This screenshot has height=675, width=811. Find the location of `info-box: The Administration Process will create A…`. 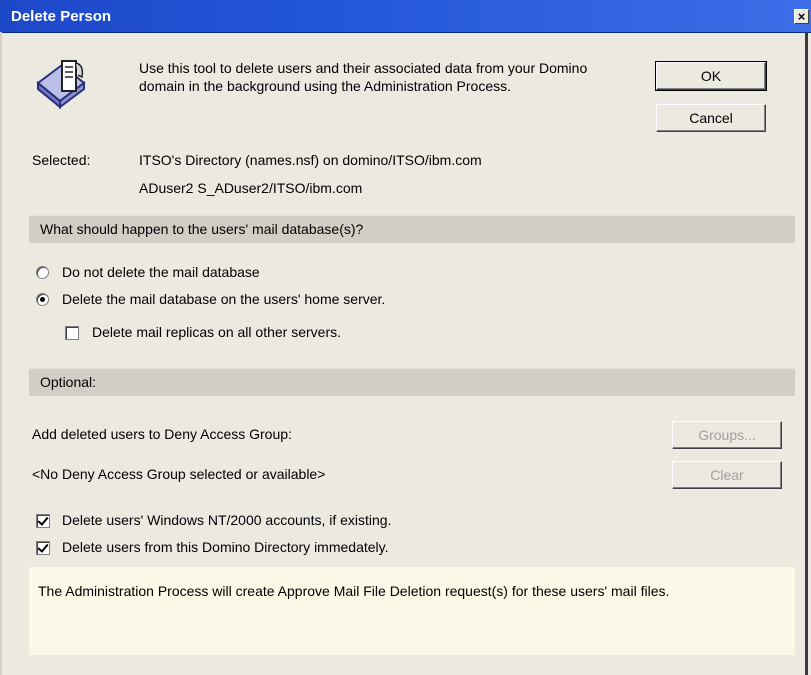

info-box: The Administration Process will create A… is located at coordinates (412, 611).